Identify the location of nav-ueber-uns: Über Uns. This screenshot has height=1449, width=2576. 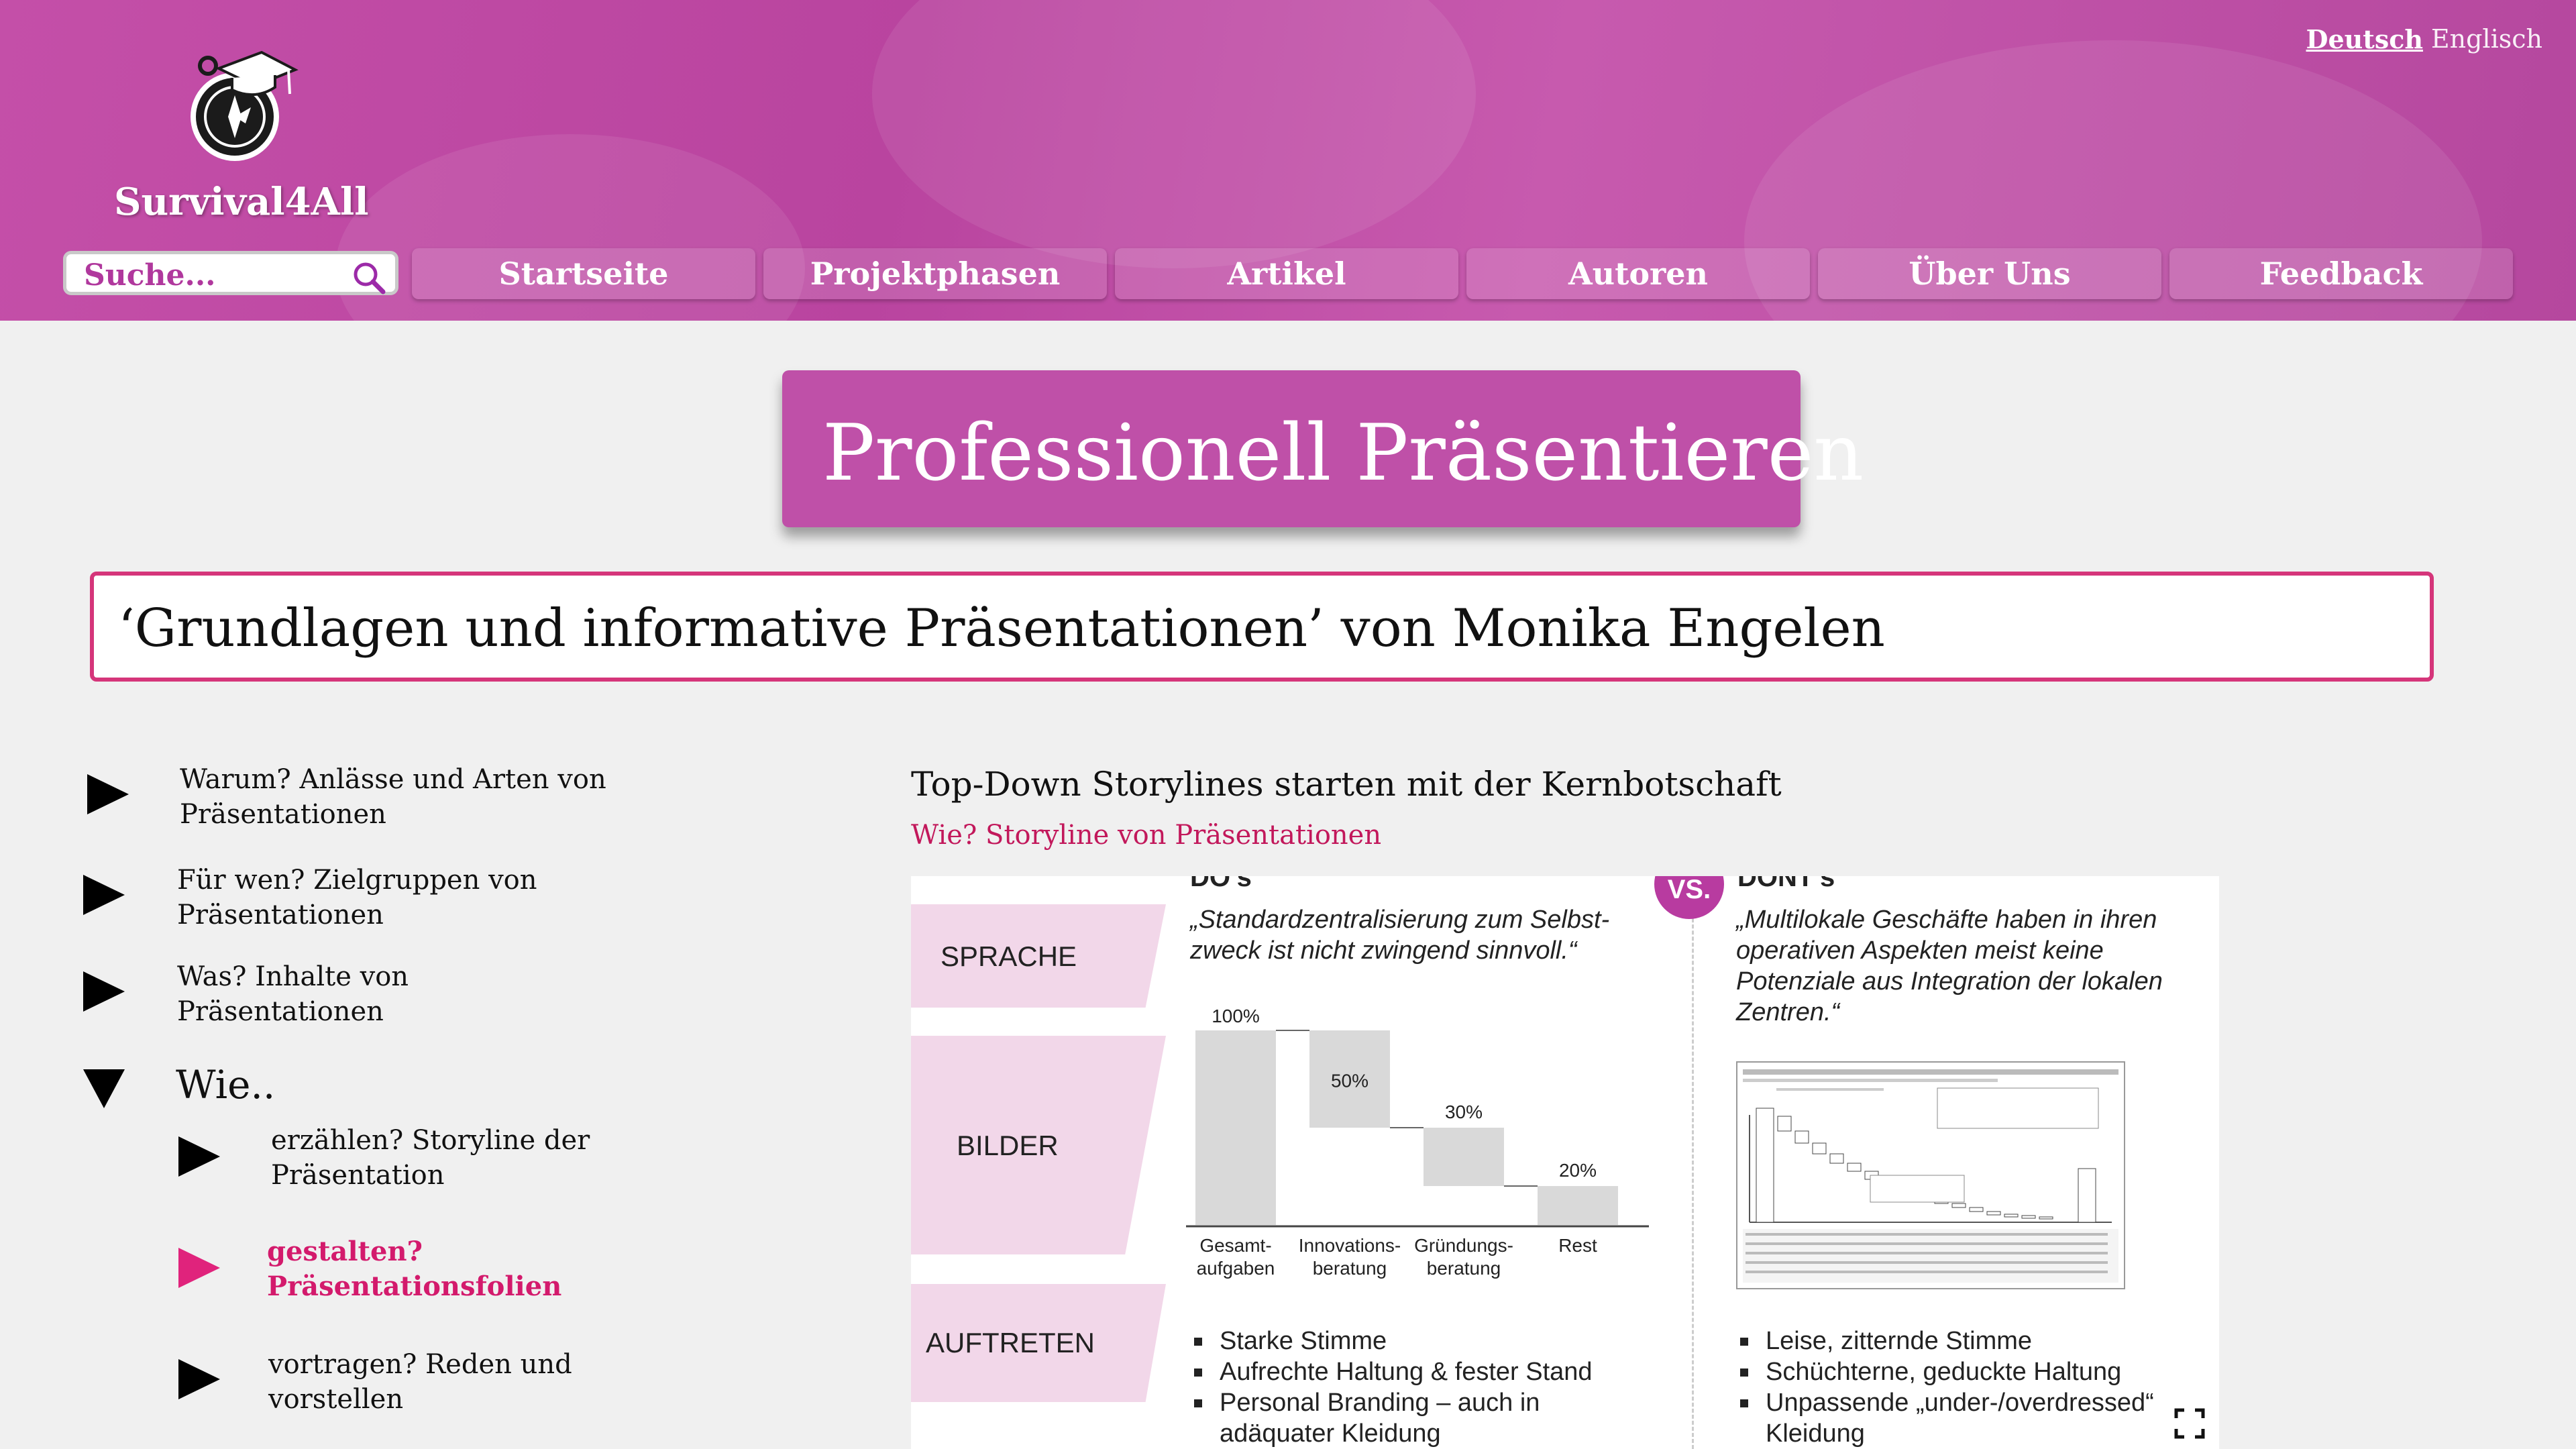
(1989, 273).